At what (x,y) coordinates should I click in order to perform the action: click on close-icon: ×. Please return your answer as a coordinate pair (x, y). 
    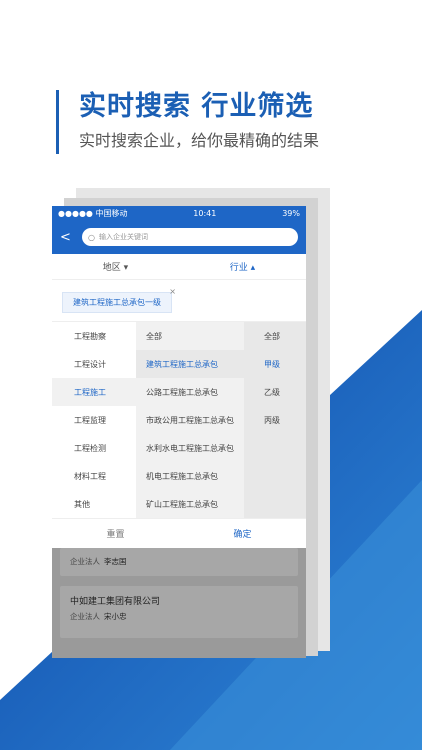
    Looking at the image, I should click on (172, 291).